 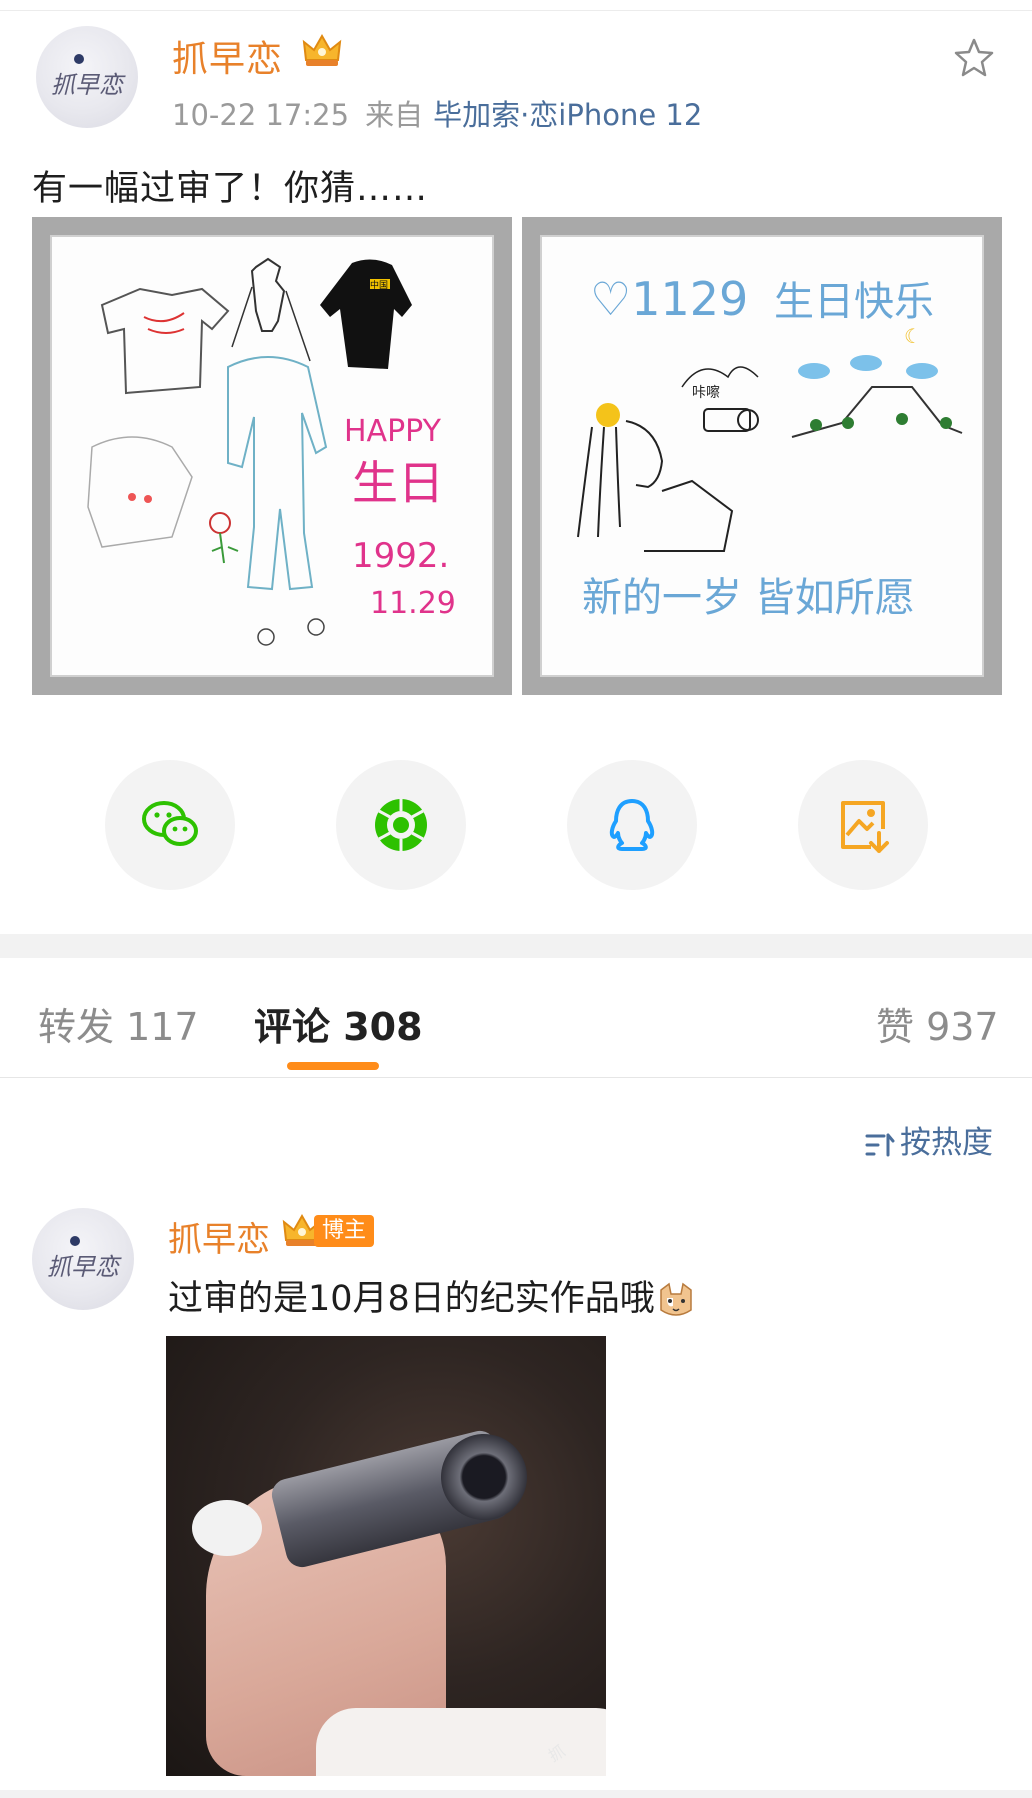 What do you see at coordinates (854, 302) in the screenshot?
I see `greeting-text: 生日快乐` at bounding box center [854, 302].